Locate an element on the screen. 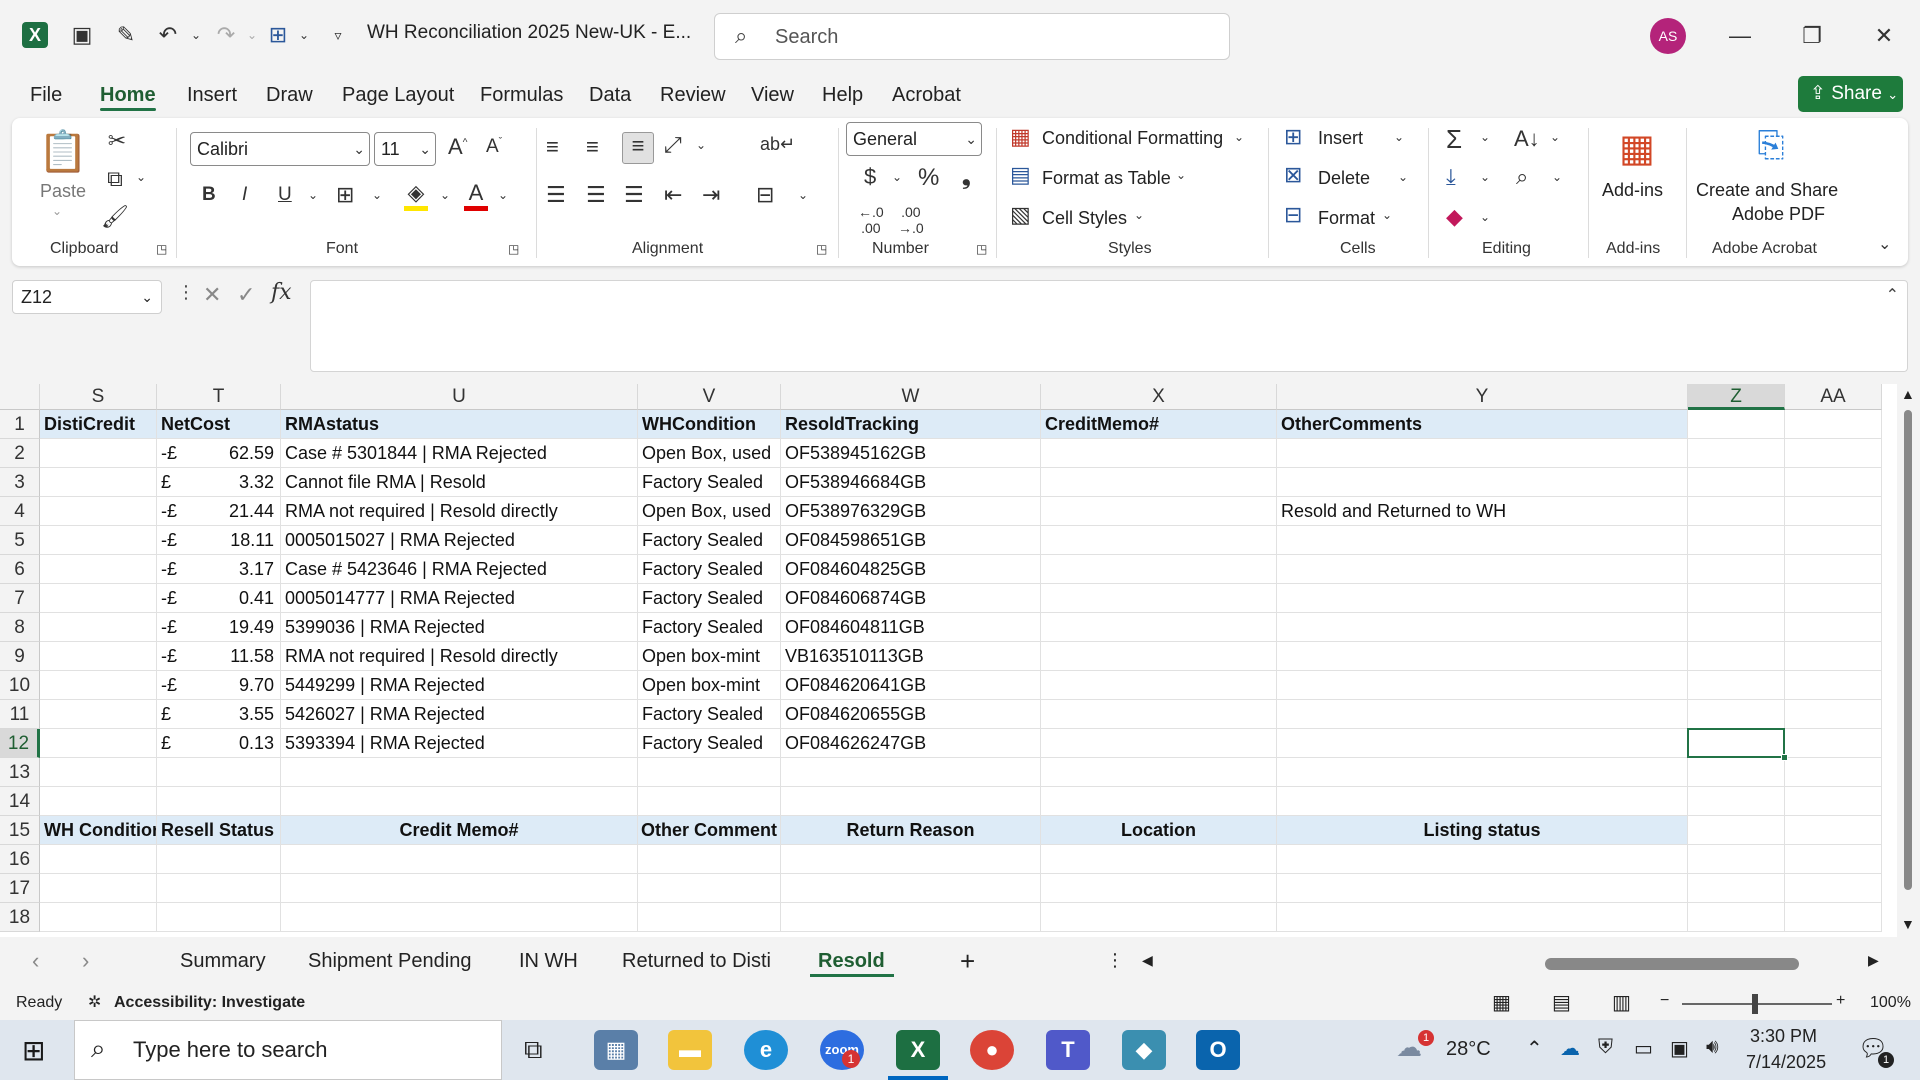 The width and height of the screenshot is (1920, 1080). copy-icon: ⧉ is located at coordinates (115, 179).